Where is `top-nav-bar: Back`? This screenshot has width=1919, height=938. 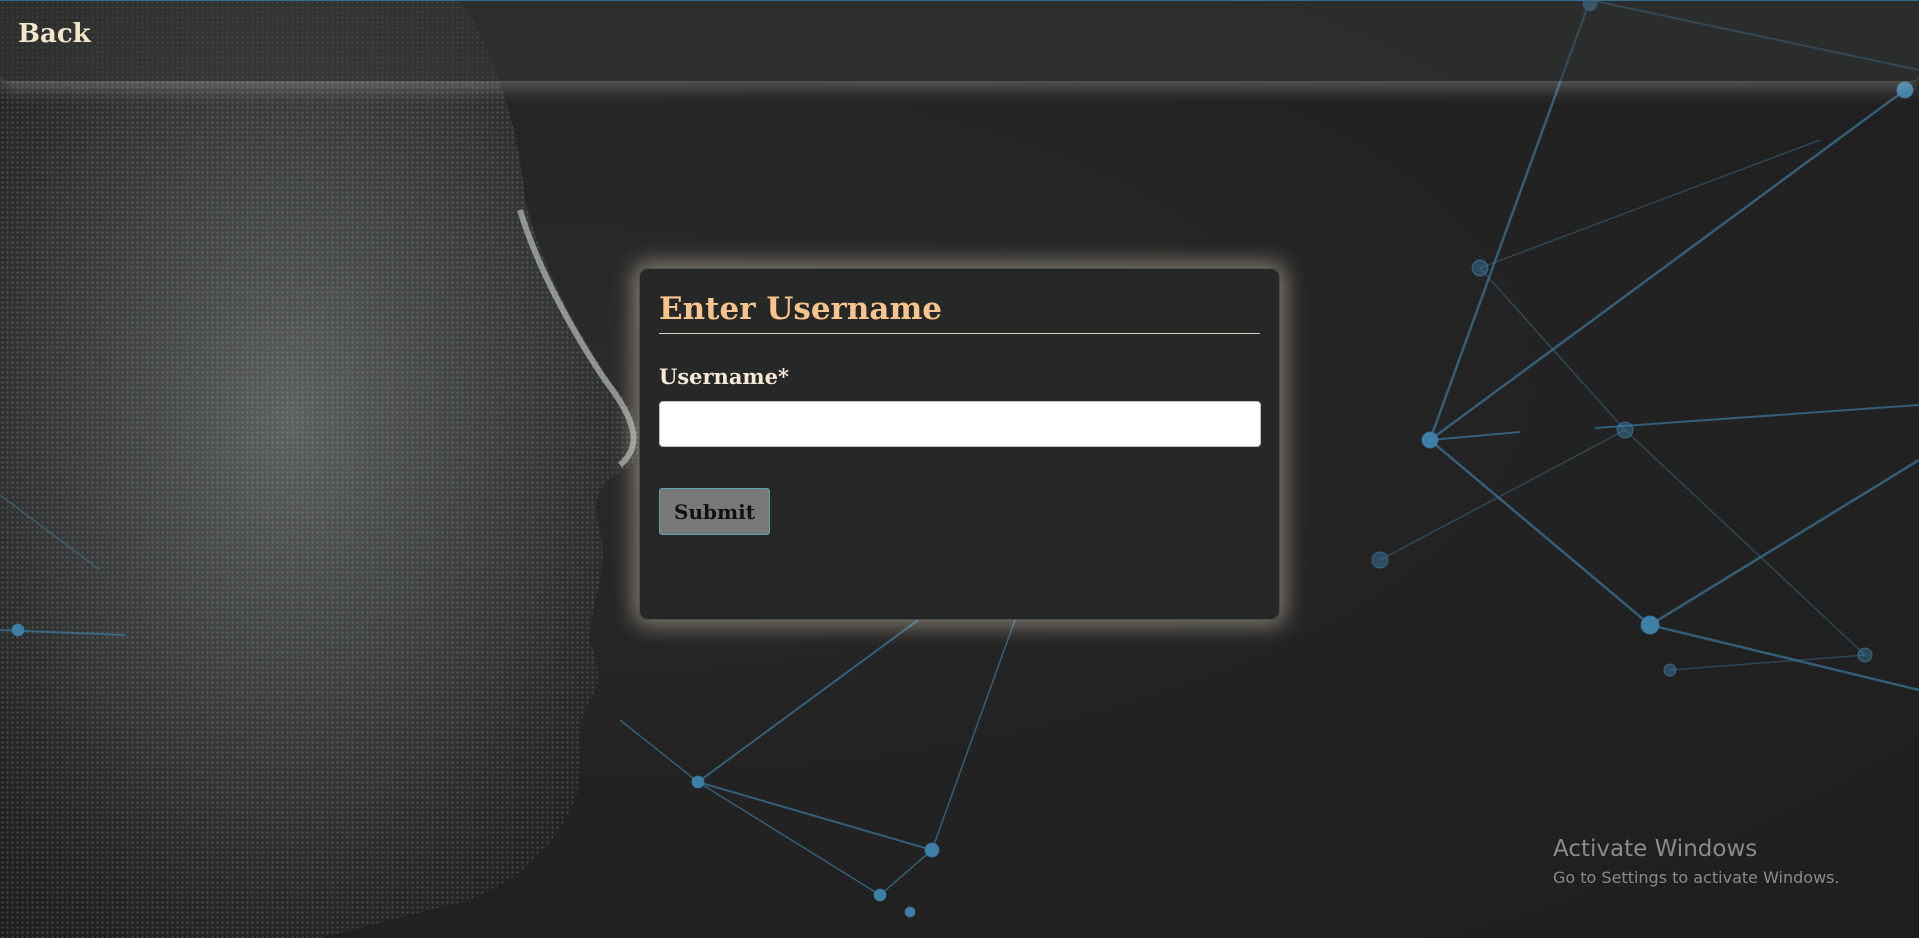 top-nav-bar: Back is located at coordinates (959, 41).